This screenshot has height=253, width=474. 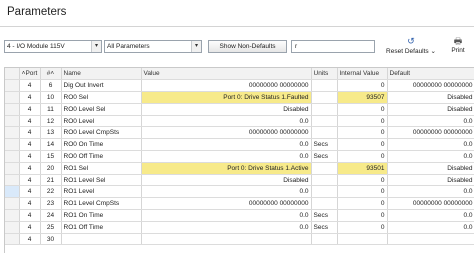 I want to click on table-row: 4 25 RO1 Off Time 0.0 Secs 0 0.0, so click(x=239, y=227).